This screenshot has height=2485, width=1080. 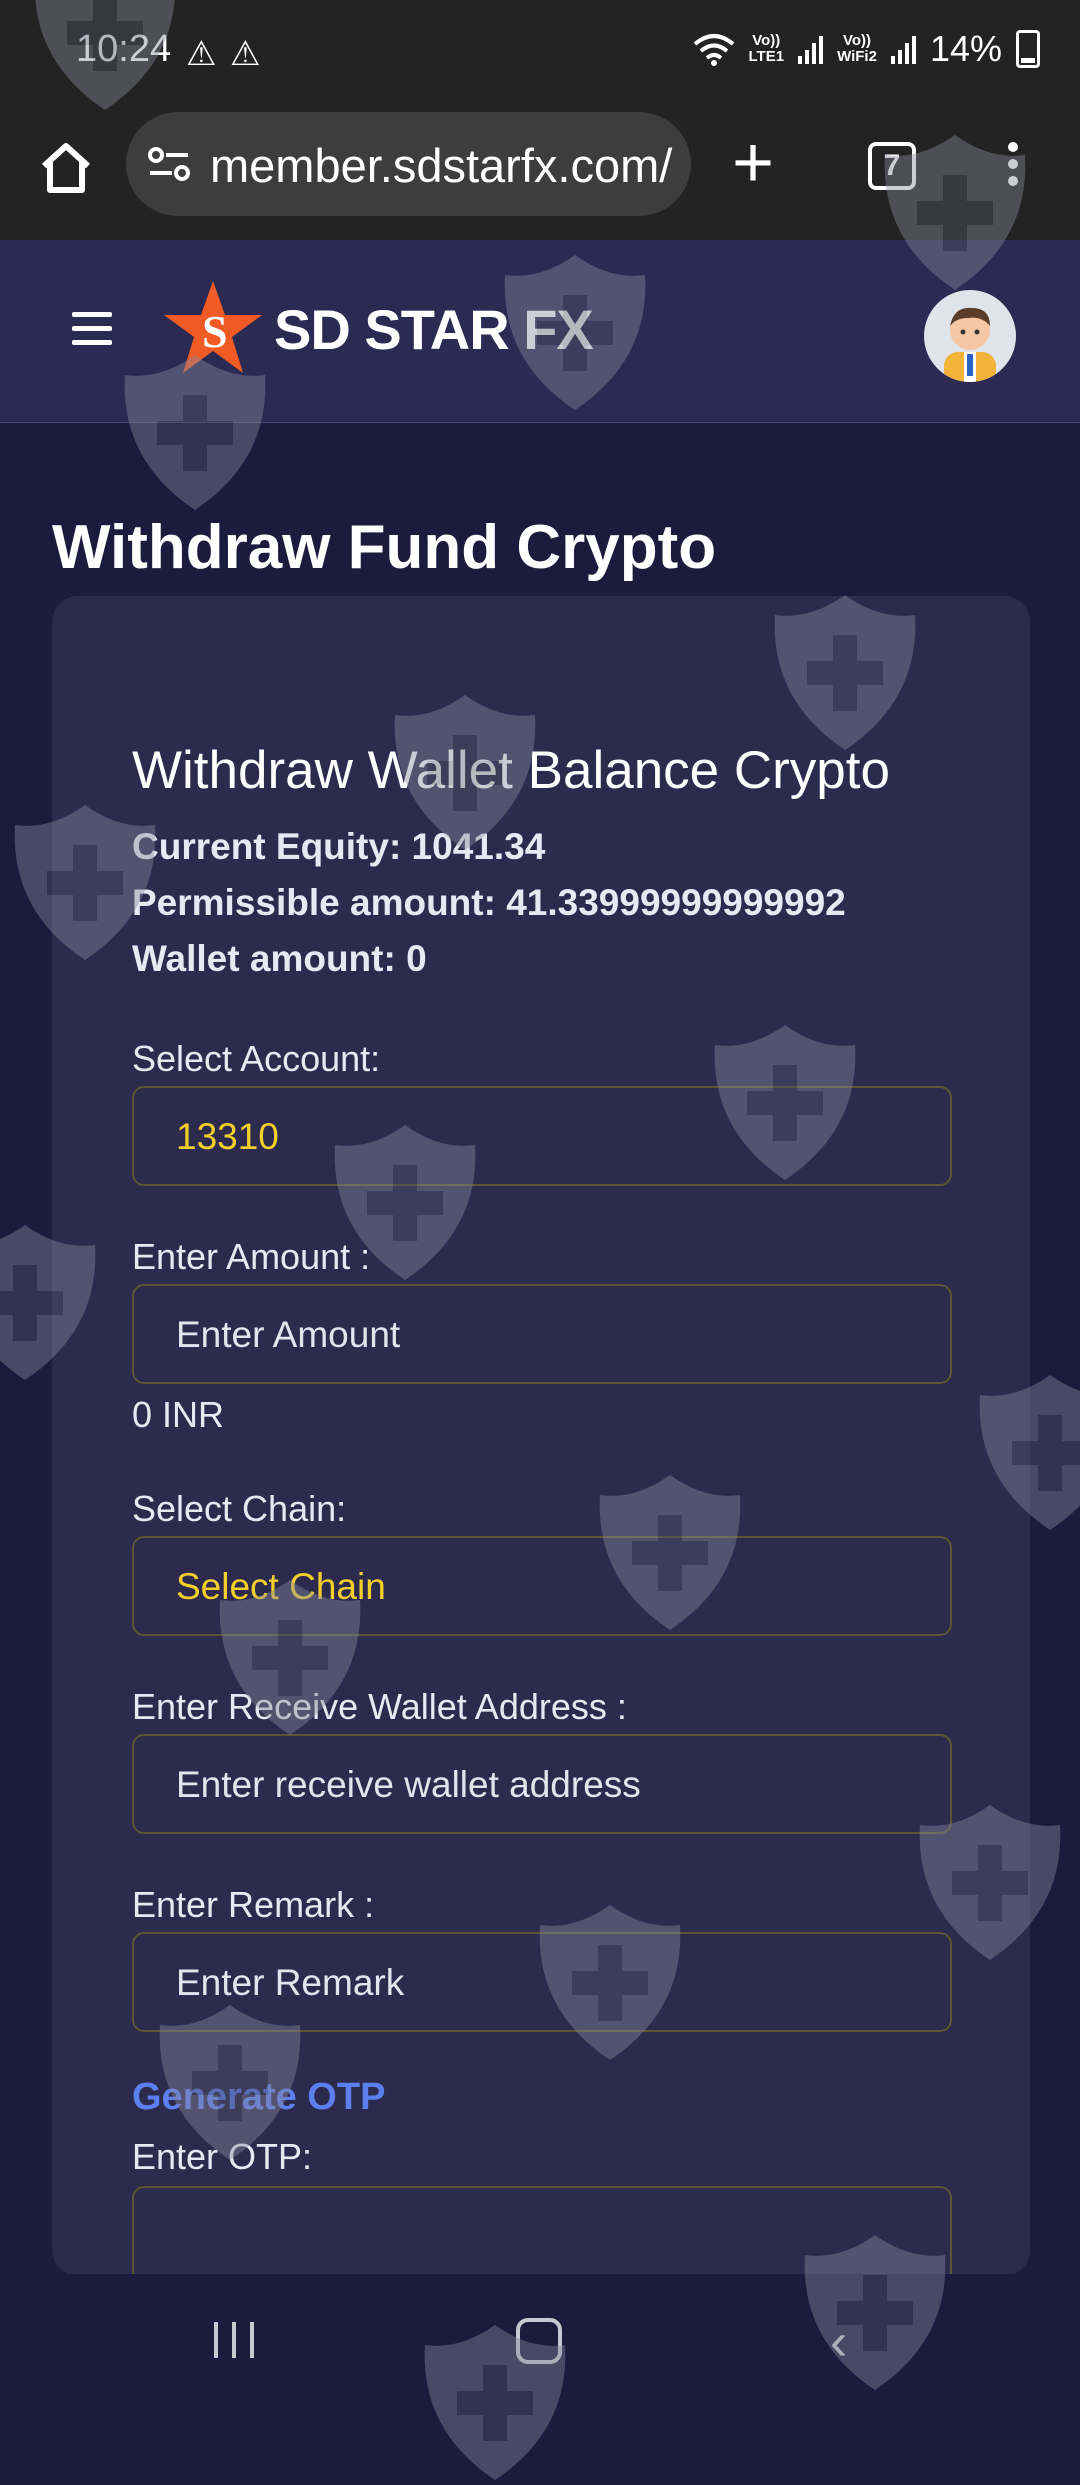 I want to click on status-time: 10:24, so click(x=124, y=49).